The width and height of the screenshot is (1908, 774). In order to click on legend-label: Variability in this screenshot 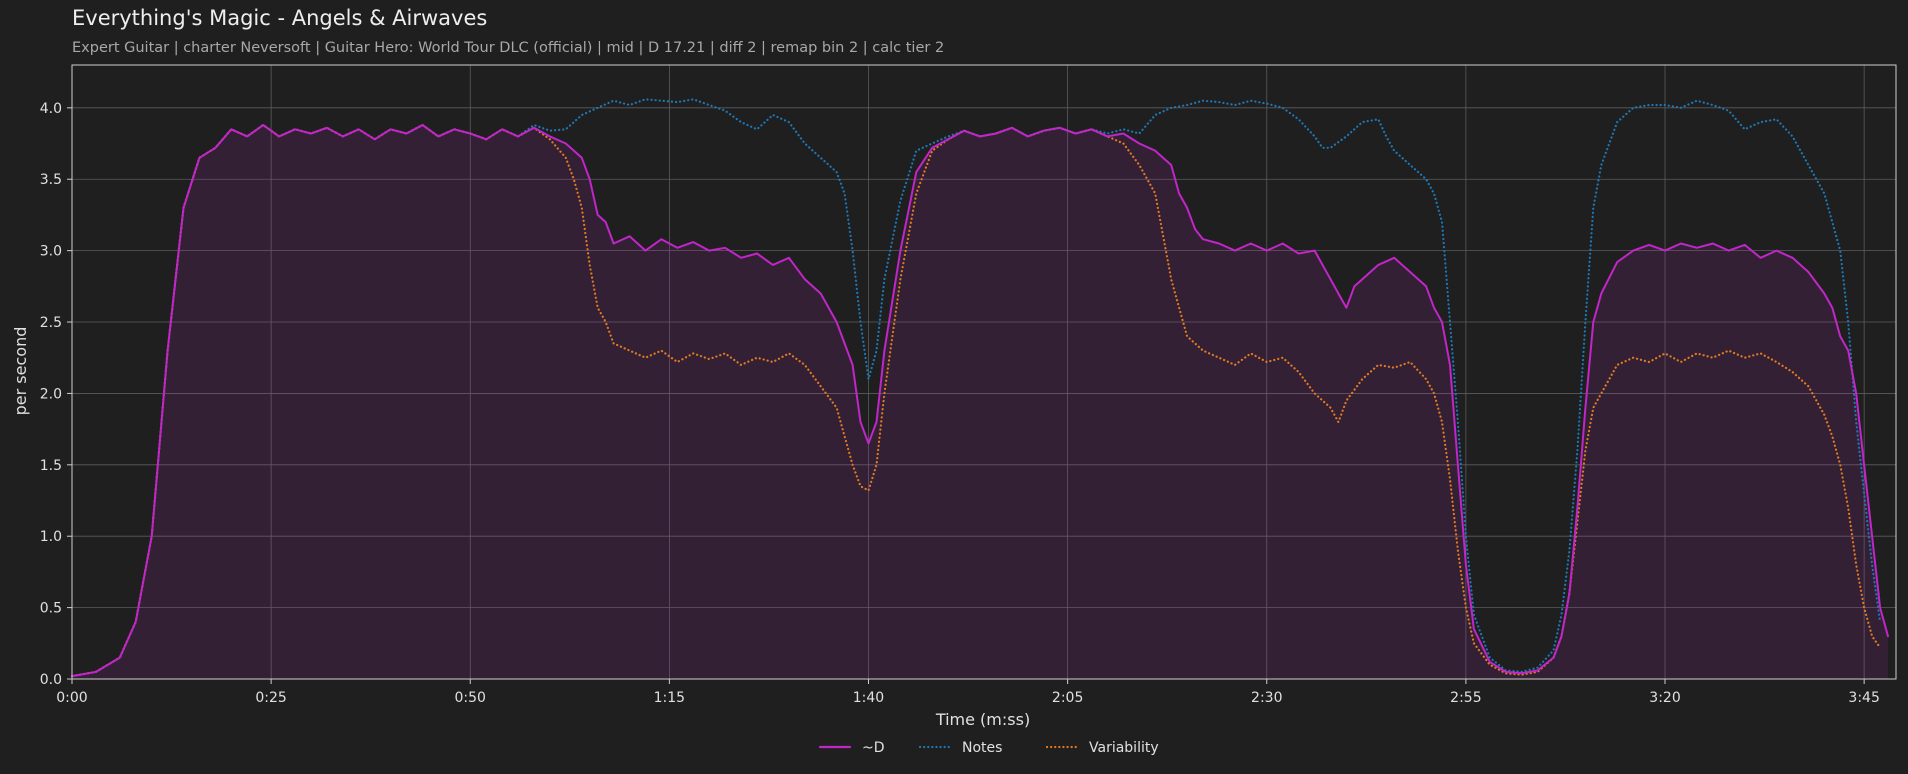, I will do `click(1124, 748)`.